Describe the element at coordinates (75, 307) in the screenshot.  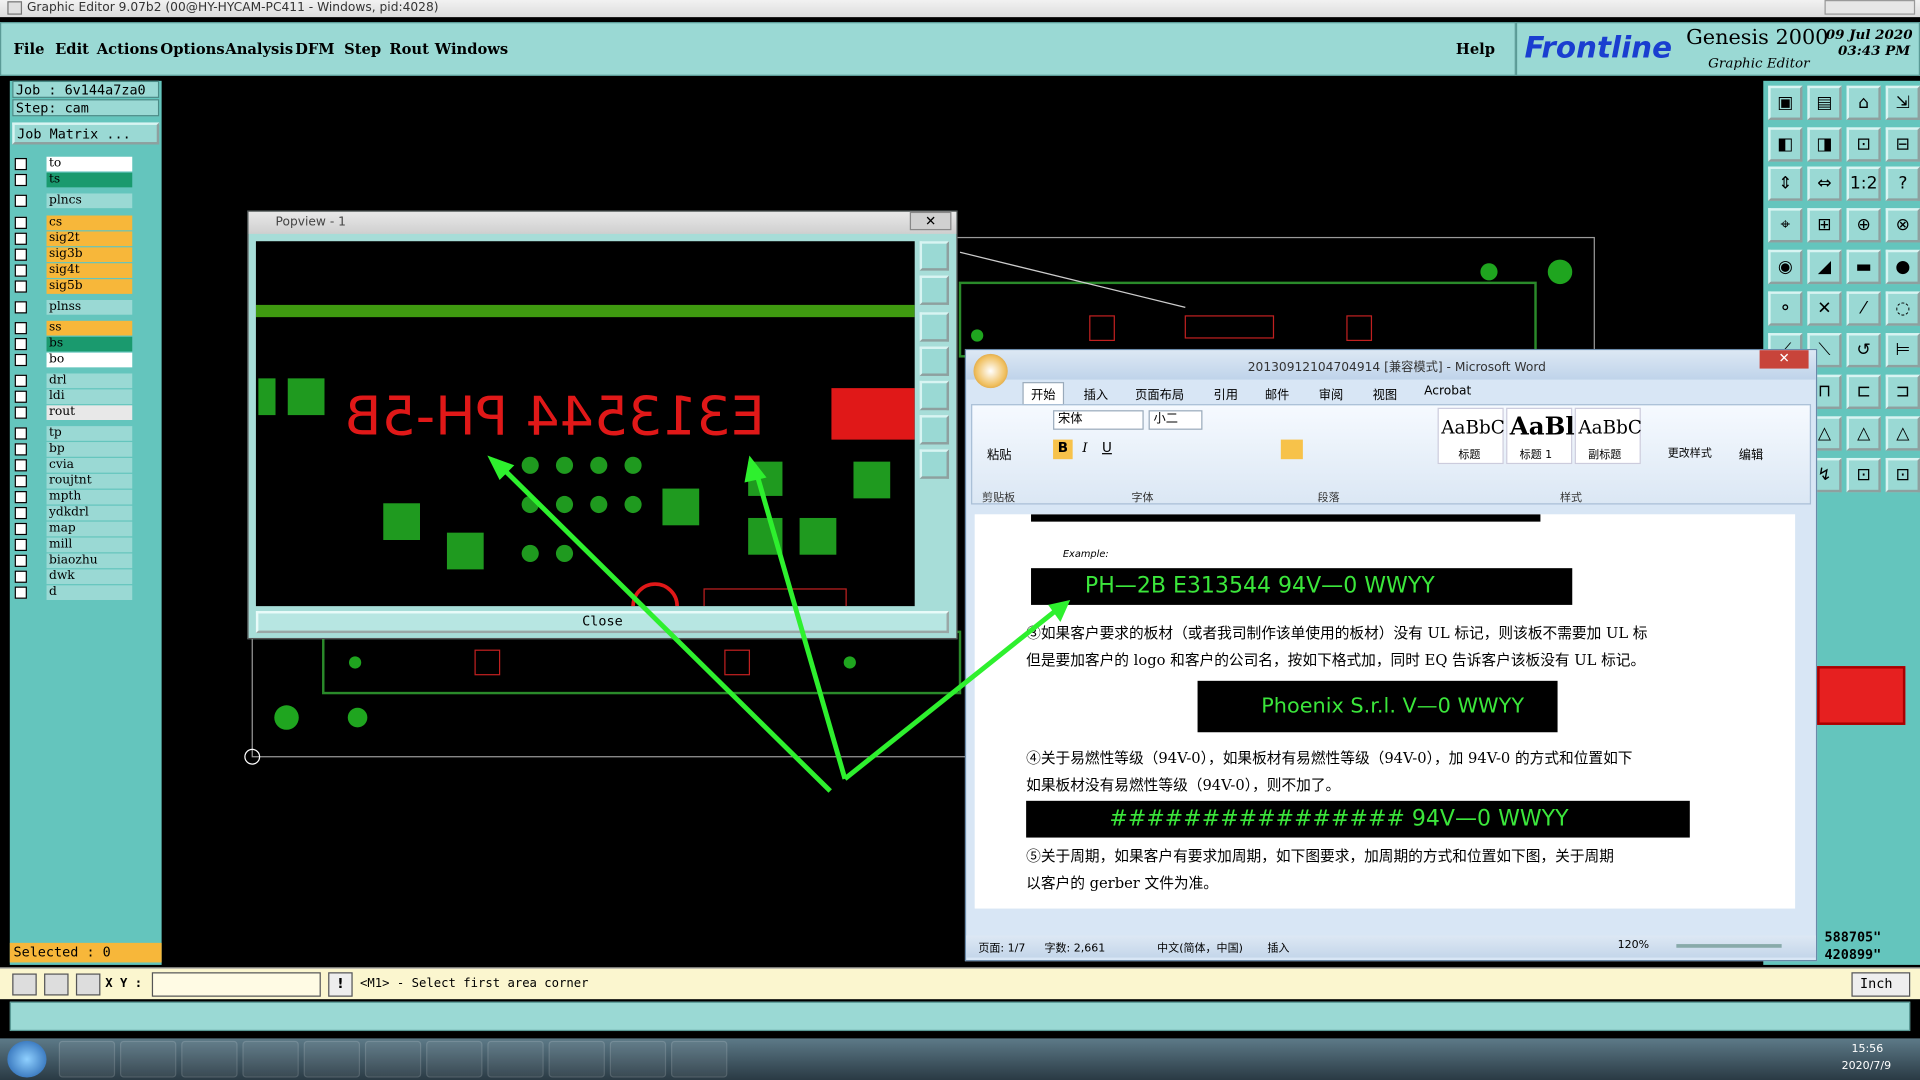
I see `layer-row: plnss` at that location.